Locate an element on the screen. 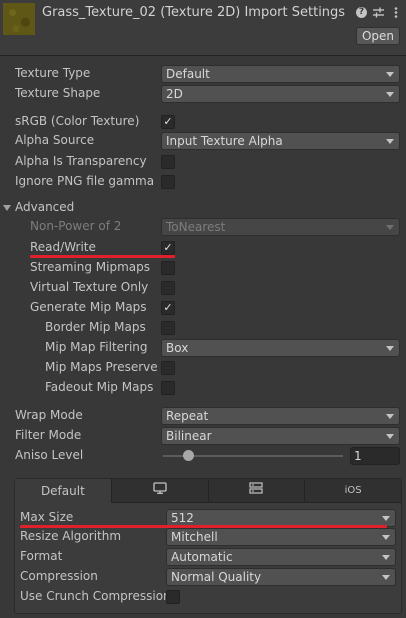 The width and height of the screenshot is (406, 618). compression-dropdown: Normal Quality is located at coordinates (281, 577).